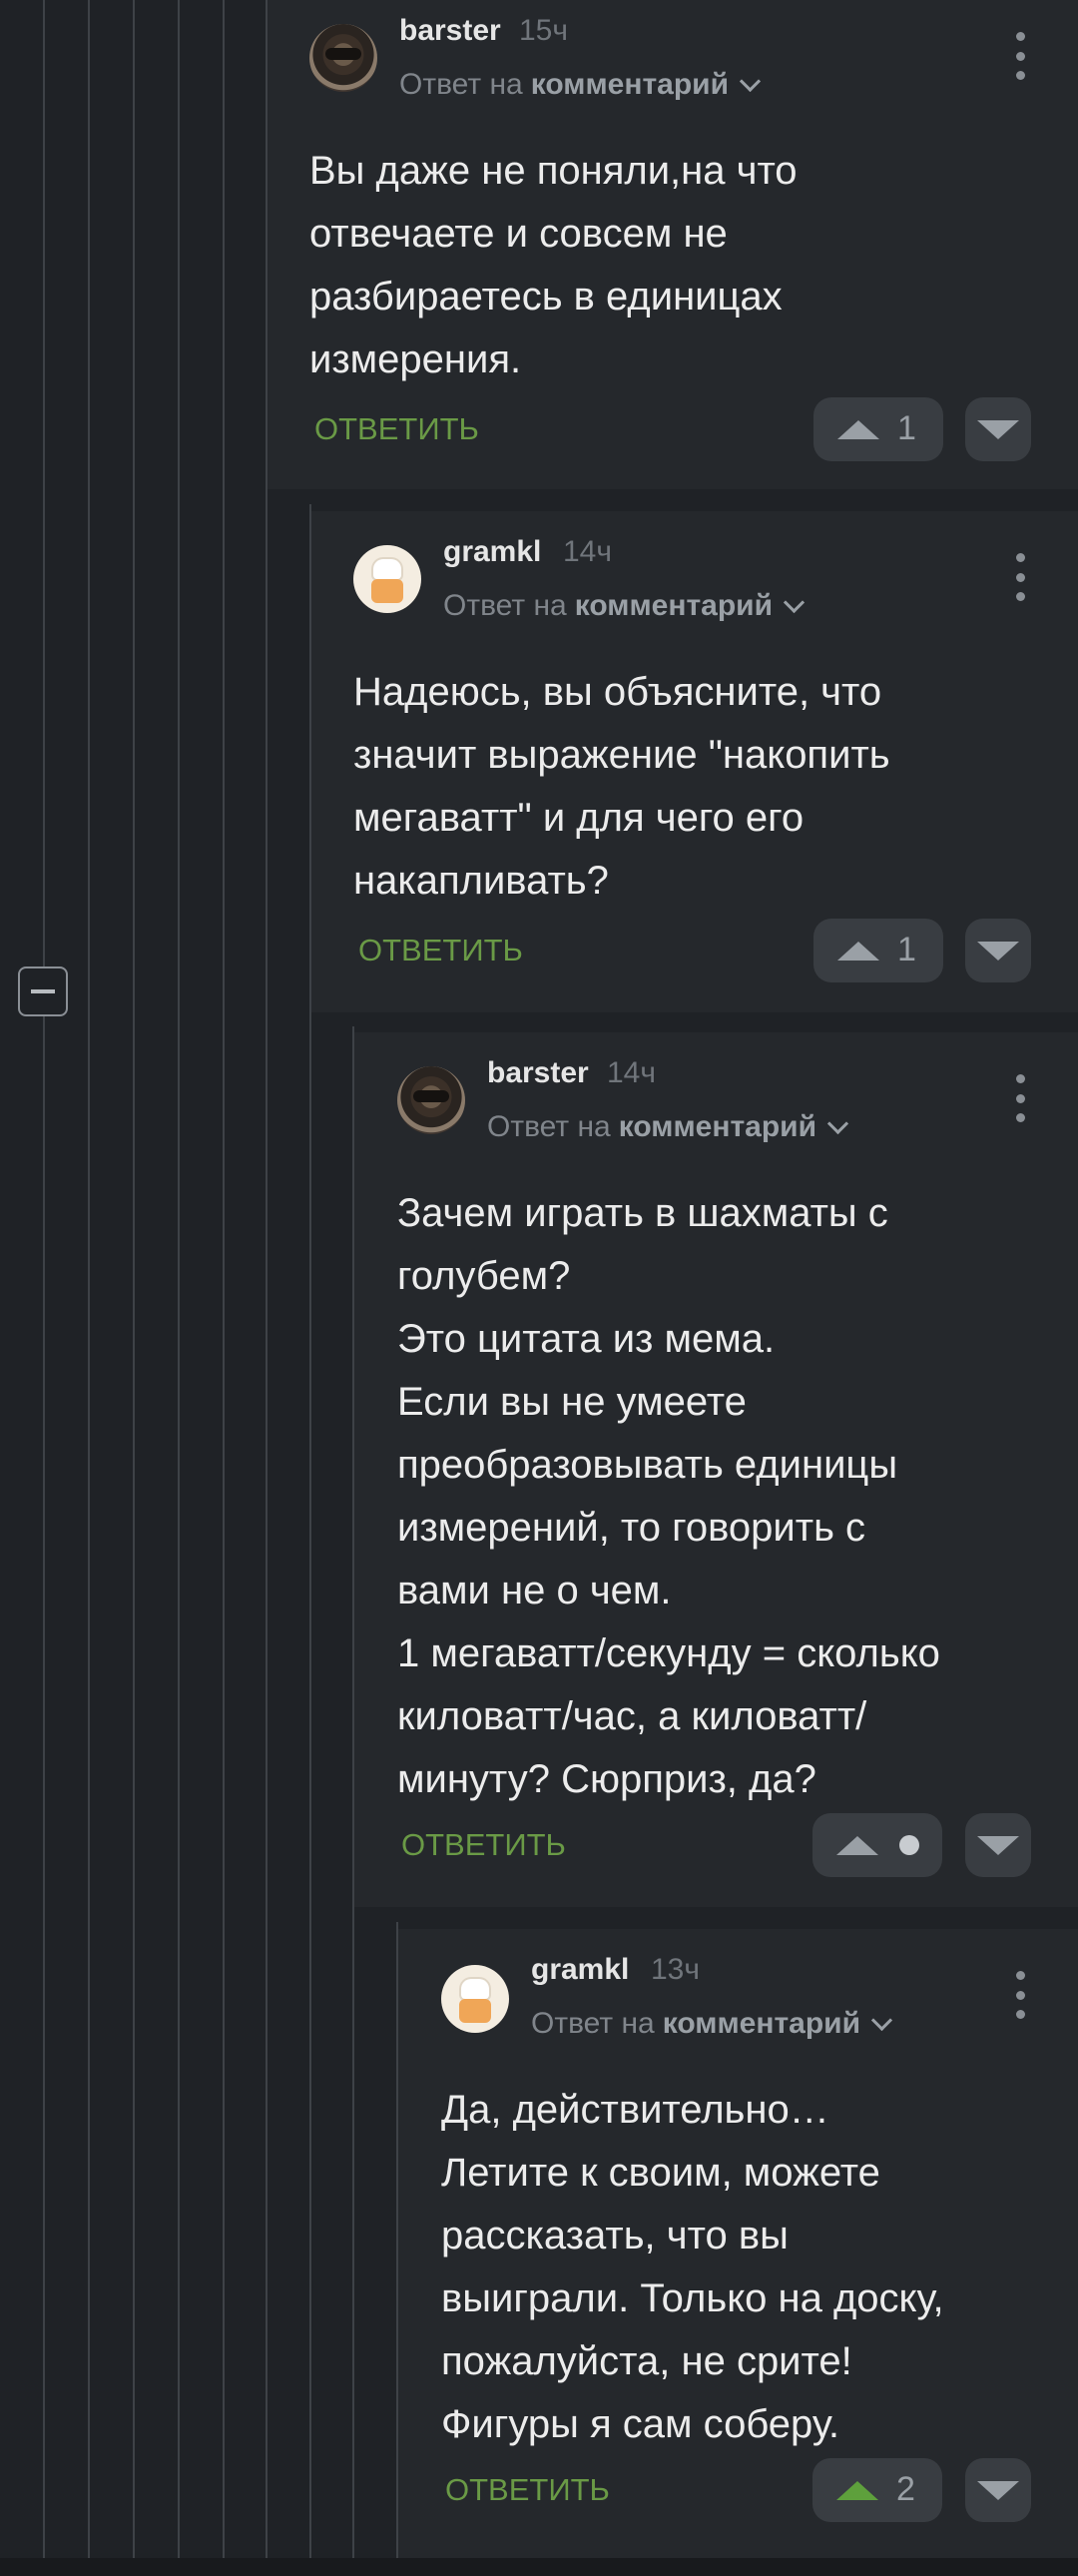 The image size is (1078, 2576). I want to click on rating-count: 2, so click(905, 2489).